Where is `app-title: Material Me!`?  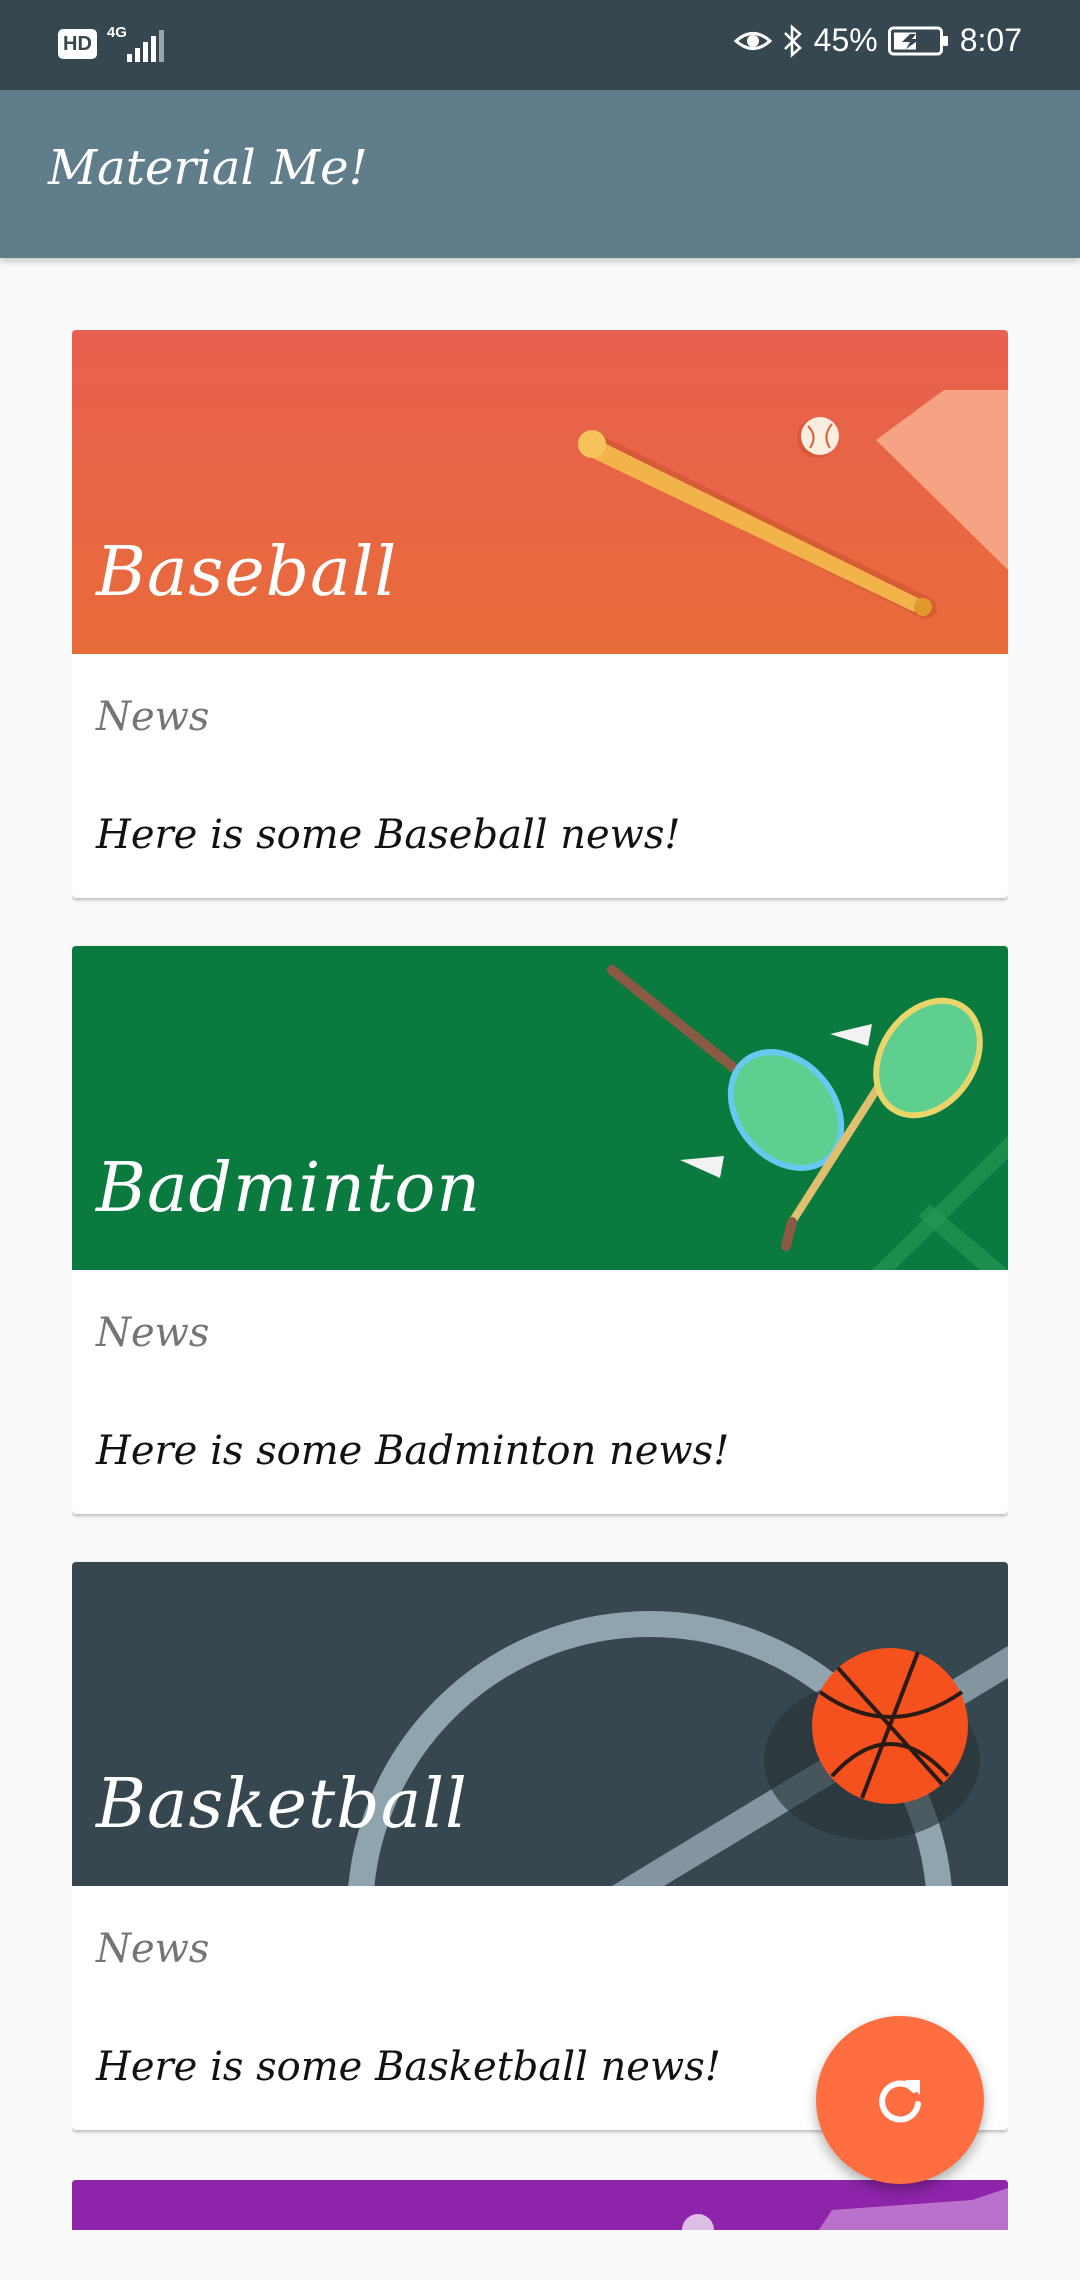
app-title: Material Me! is located at coordinates (208, 168).